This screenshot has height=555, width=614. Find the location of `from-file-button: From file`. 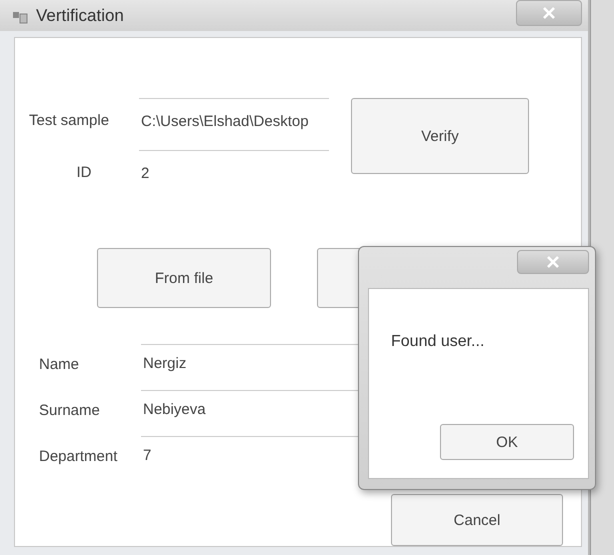

from-file-button: From file is located at coordinates (184, 278).